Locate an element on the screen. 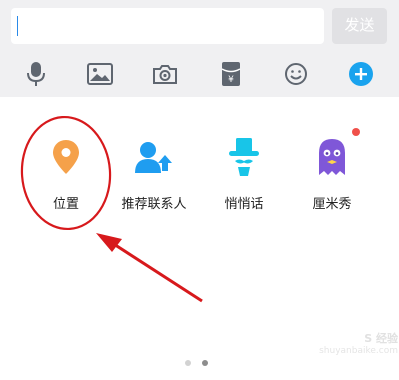 This screenshot has width=399, height=380. app-label: 位置 is located at coordinates (65, 204).